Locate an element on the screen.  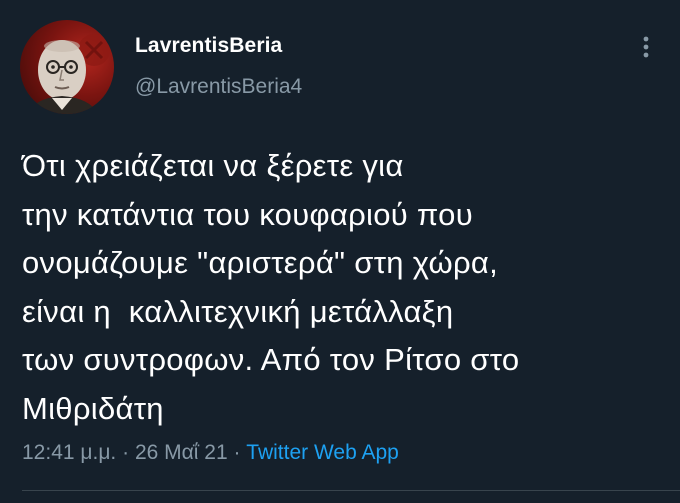
more-options-button is located at coordinates (646, 47).